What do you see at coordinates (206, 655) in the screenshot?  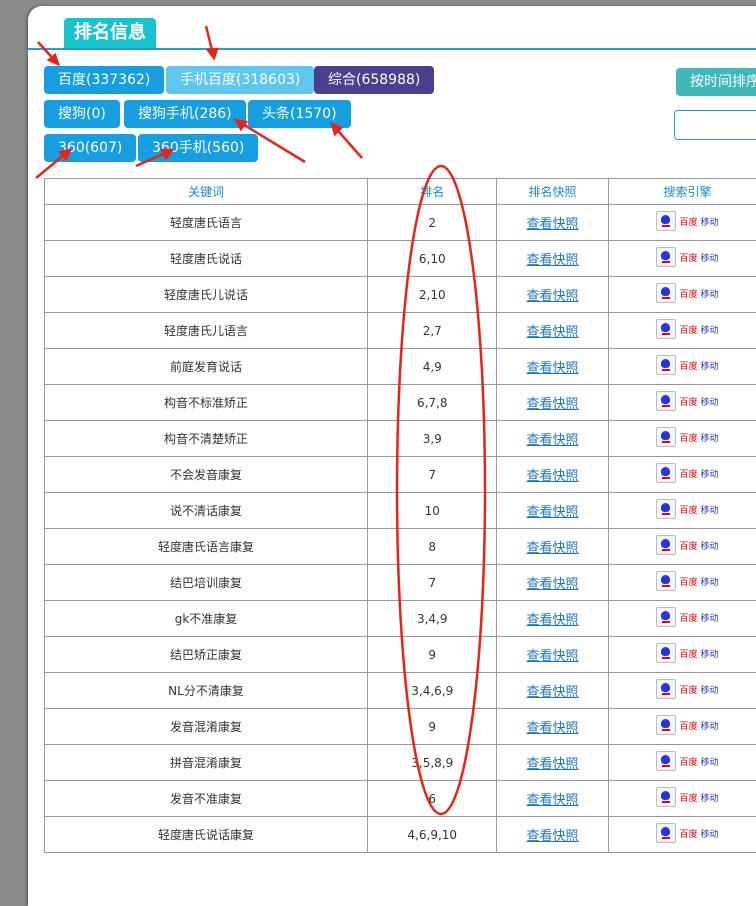 I see `keyword-cell: 结巴矫正康复` at bounding box center [206, 655].